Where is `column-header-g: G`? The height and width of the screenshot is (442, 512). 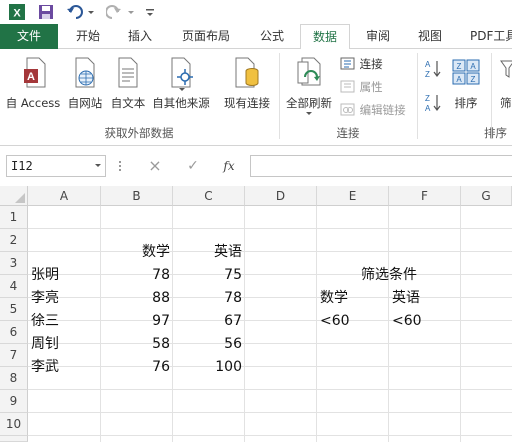 column-header-g: G is located at coordinates (486, 196).